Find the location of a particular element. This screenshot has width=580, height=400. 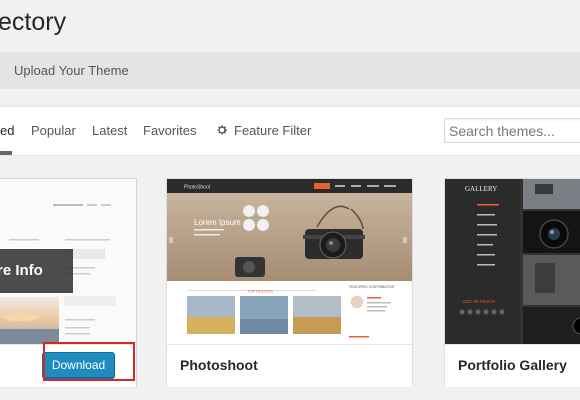

highlight-box is located at coordinates (89, 361).